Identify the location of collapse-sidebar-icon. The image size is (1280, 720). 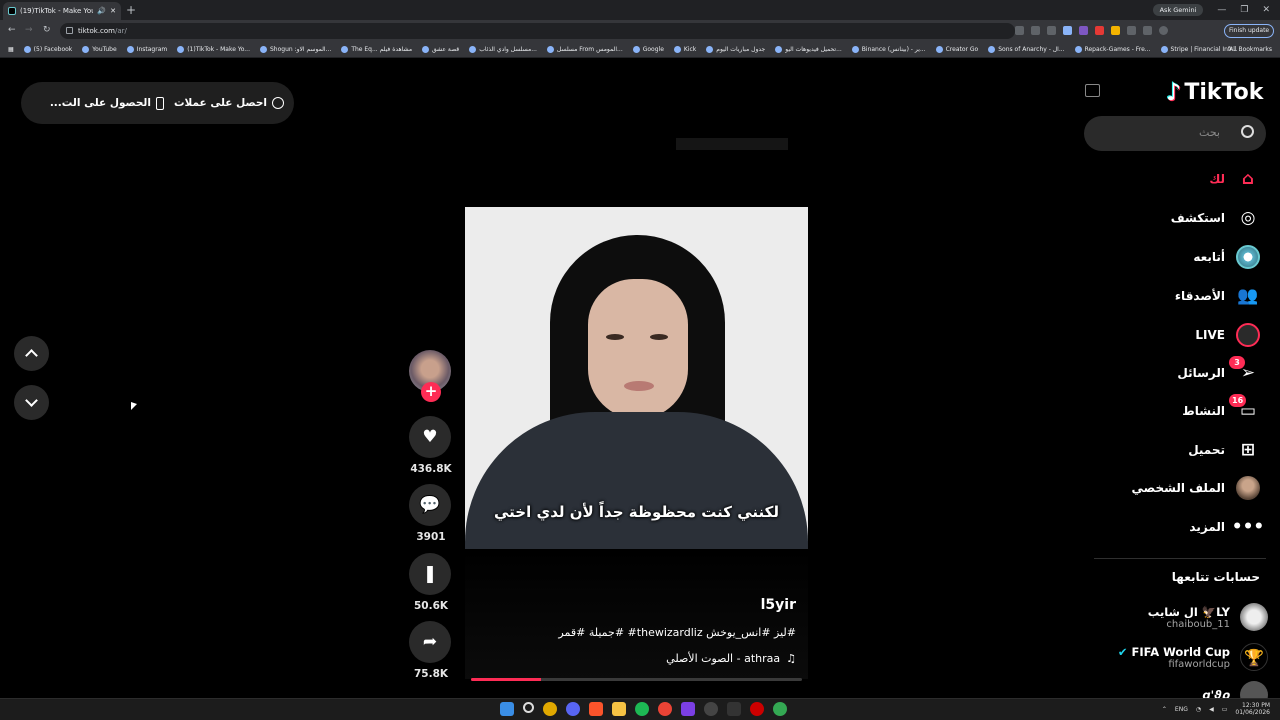
(1092, 90).